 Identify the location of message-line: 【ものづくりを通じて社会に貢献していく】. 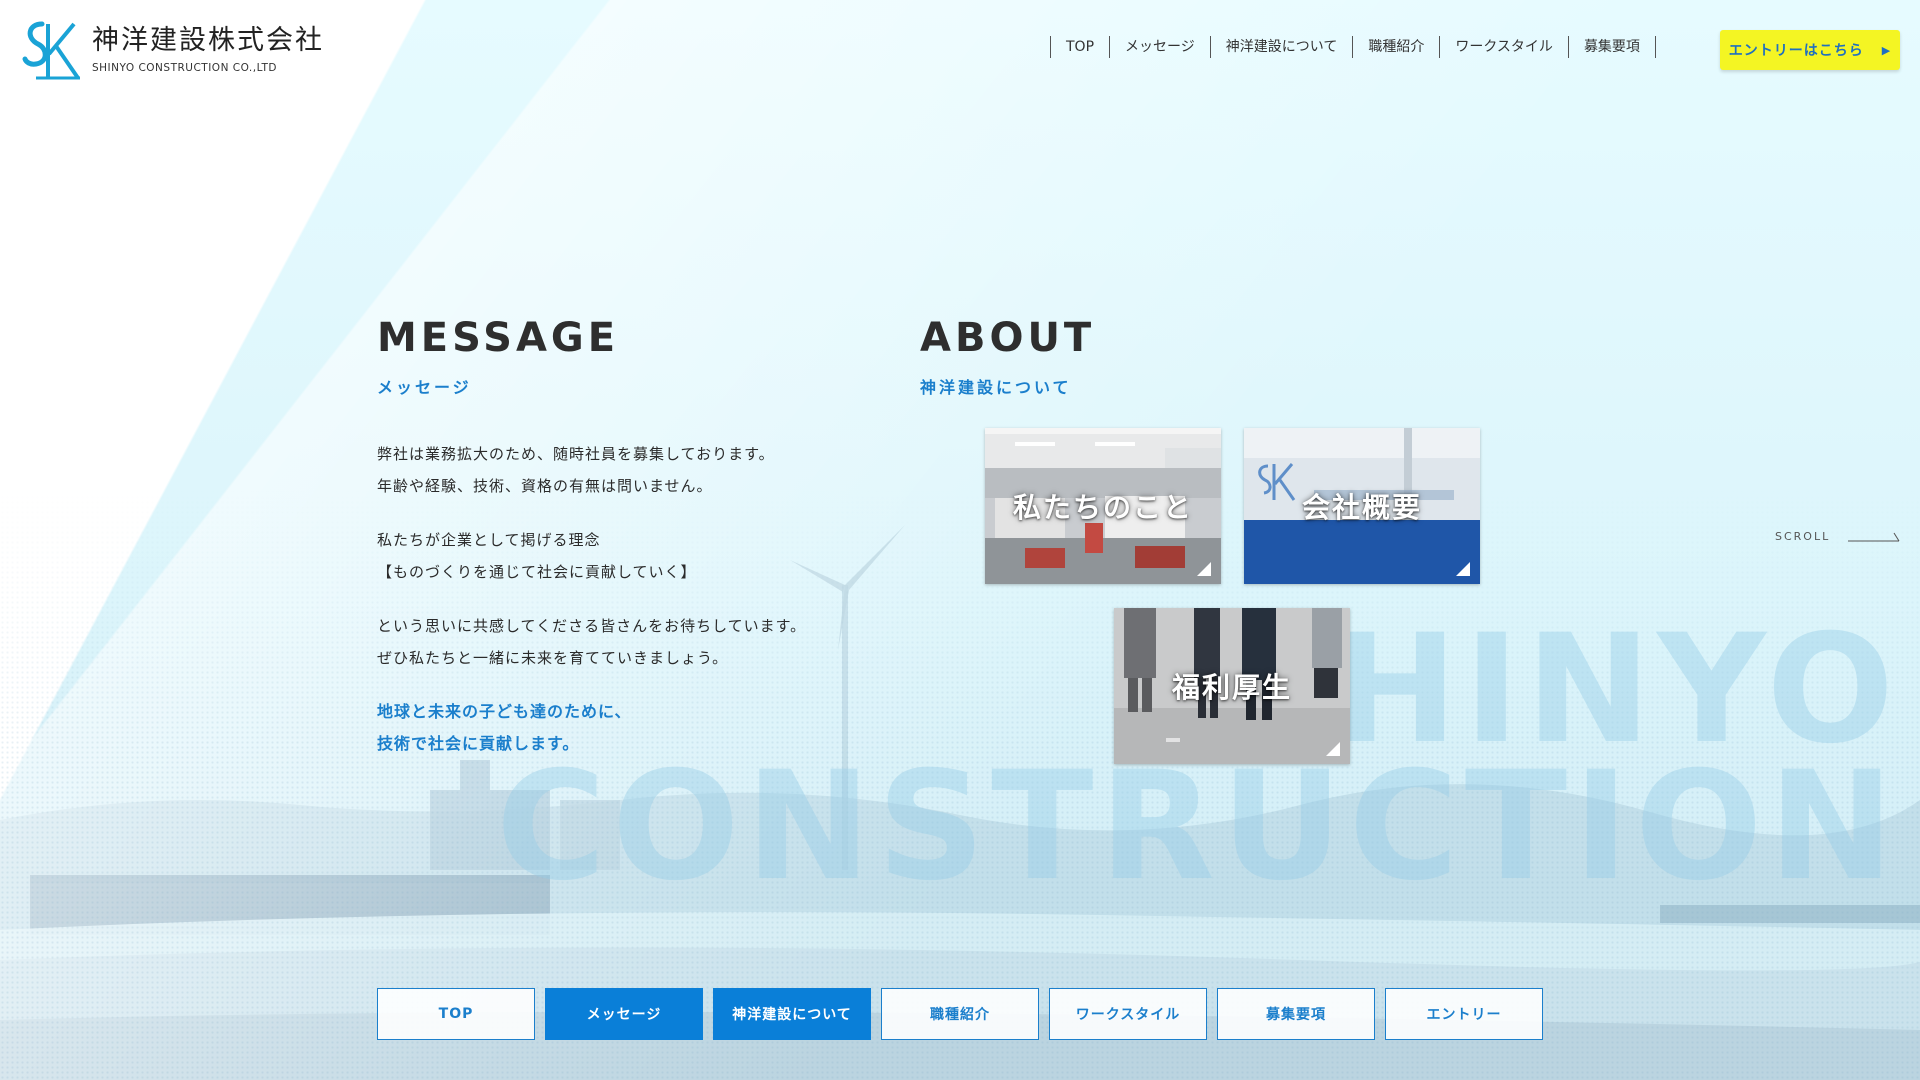
(537, 572).